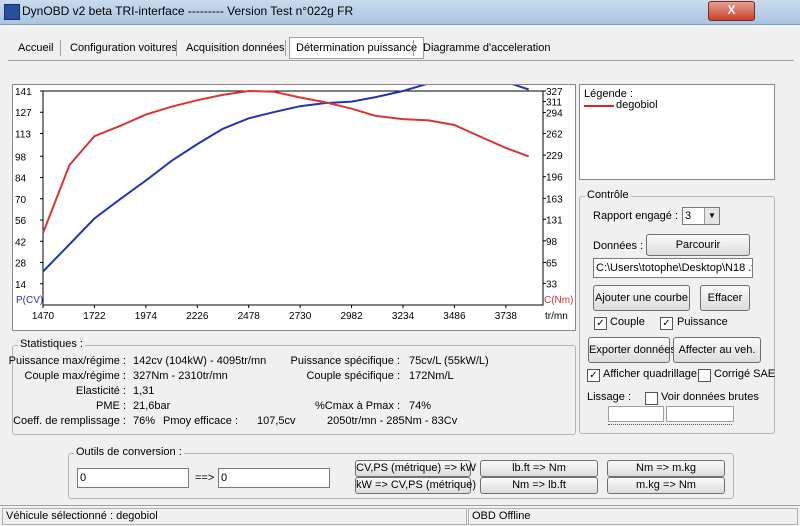 The width and height of the screenshot is (800, 526). Describe the element at coordinates (351, 316) in the screenshot. I see `x-tick-label: 2982` at that location.